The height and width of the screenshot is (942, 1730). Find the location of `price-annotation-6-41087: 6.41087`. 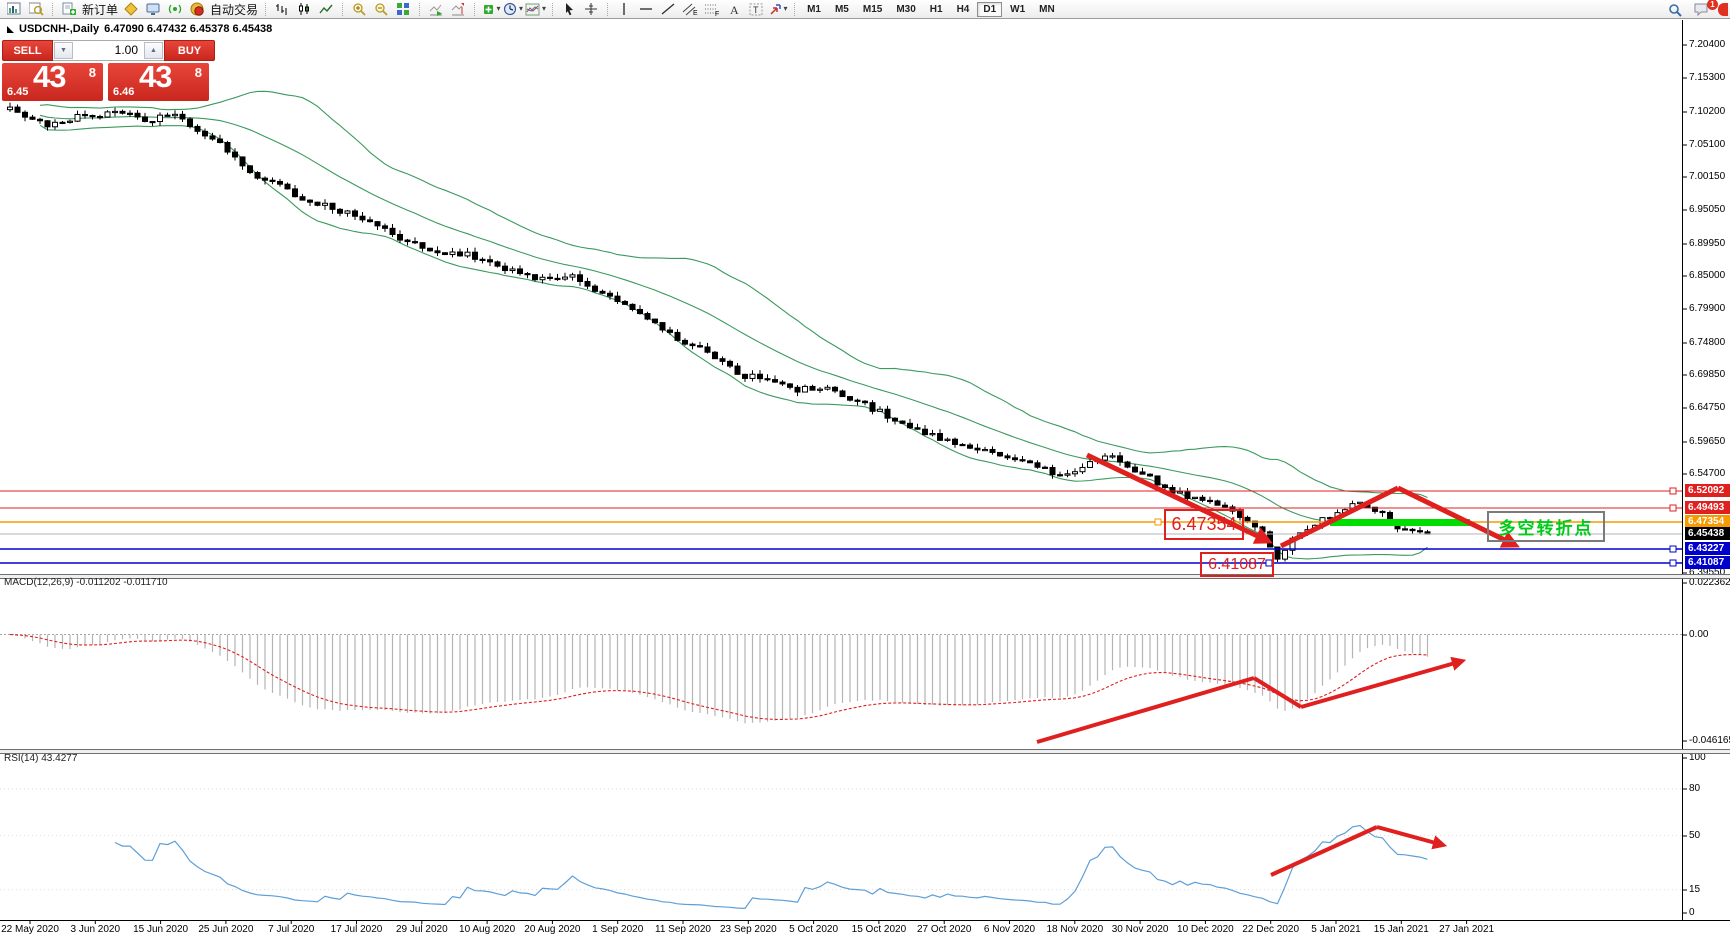

price-annotation-6-41087: 6.41087 is located at coordinates (1237, 564).